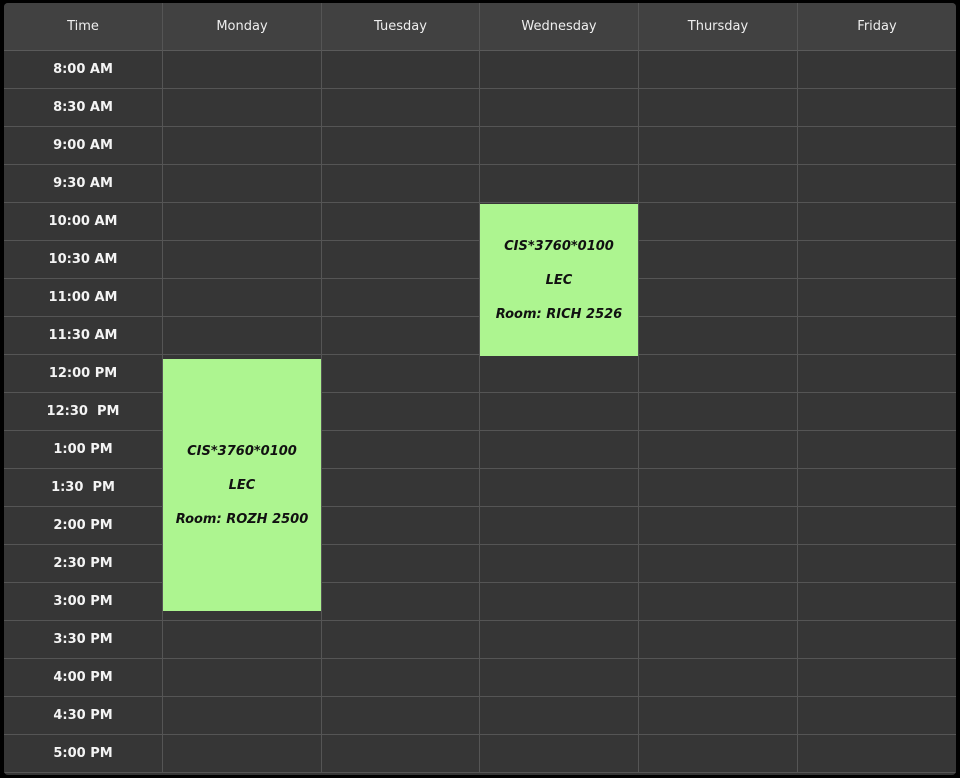 The image size is (960, 778). Describe the element at coordinates (83, 526) in the screenshot. I see `time-label: 2:00 PM` at that location.